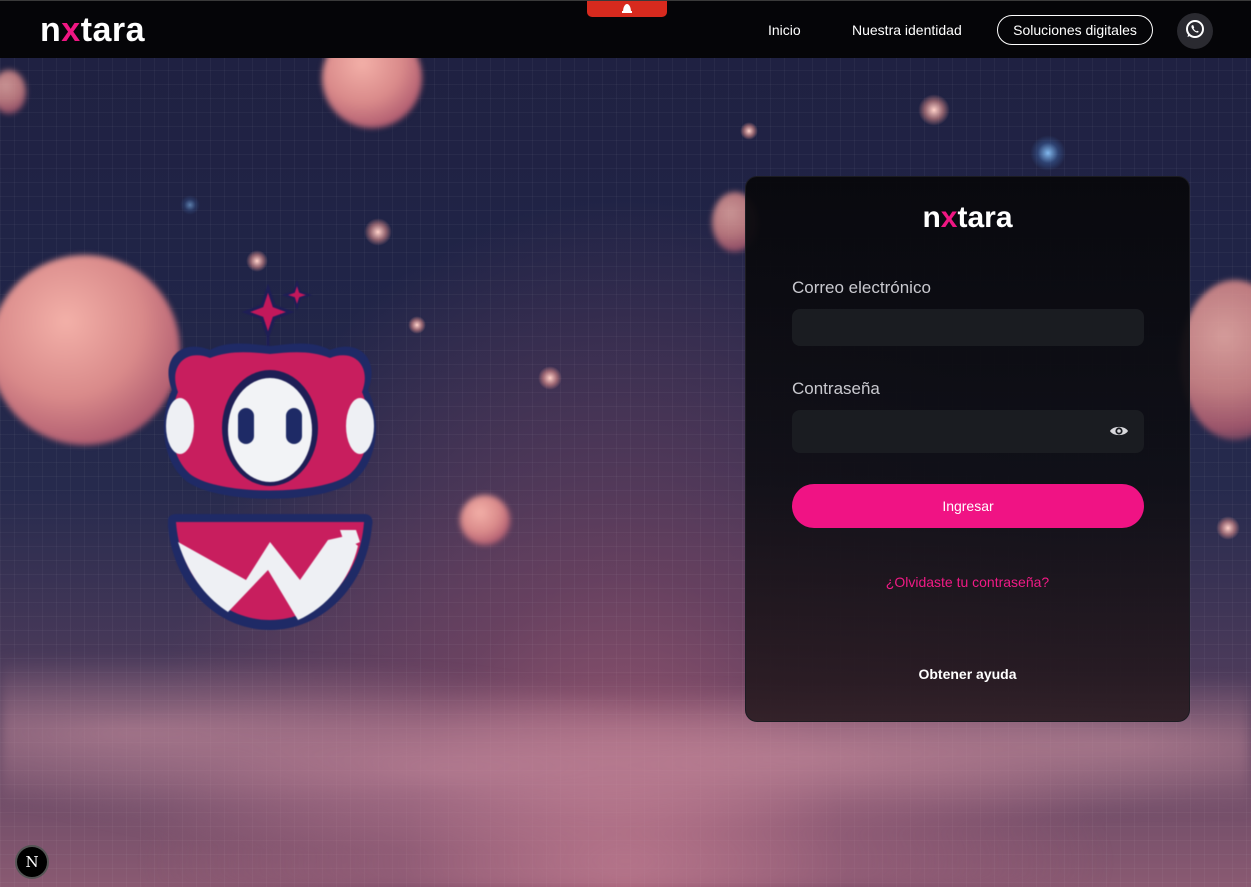 Image resolution: width=1251 pixels, height=887 pixels. I want to click on password-field, so click(968, 431).